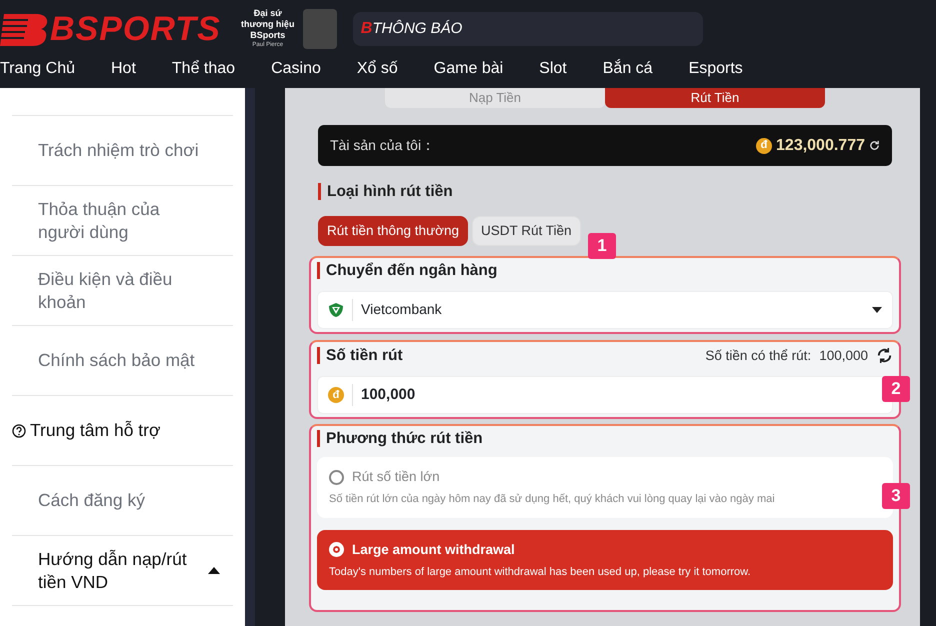 The height and width of the screenshot is (626, 936). I want to click on section-title: Số tiền rút, so click(360, 355).